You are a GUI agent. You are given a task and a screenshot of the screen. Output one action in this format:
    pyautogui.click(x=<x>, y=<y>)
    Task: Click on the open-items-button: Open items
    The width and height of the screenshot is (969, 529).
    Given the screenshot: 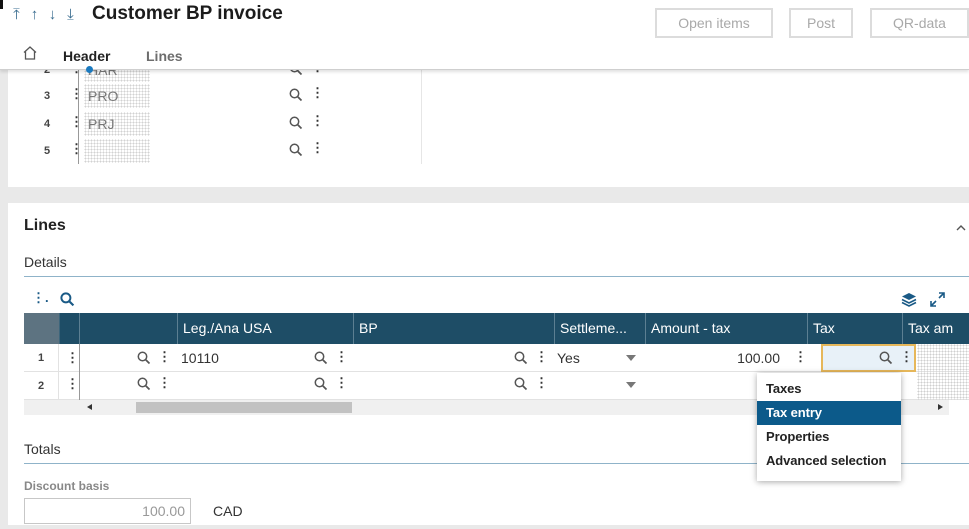 What is the action you would take?
    pyautogui.click(x=714, y=23)
    